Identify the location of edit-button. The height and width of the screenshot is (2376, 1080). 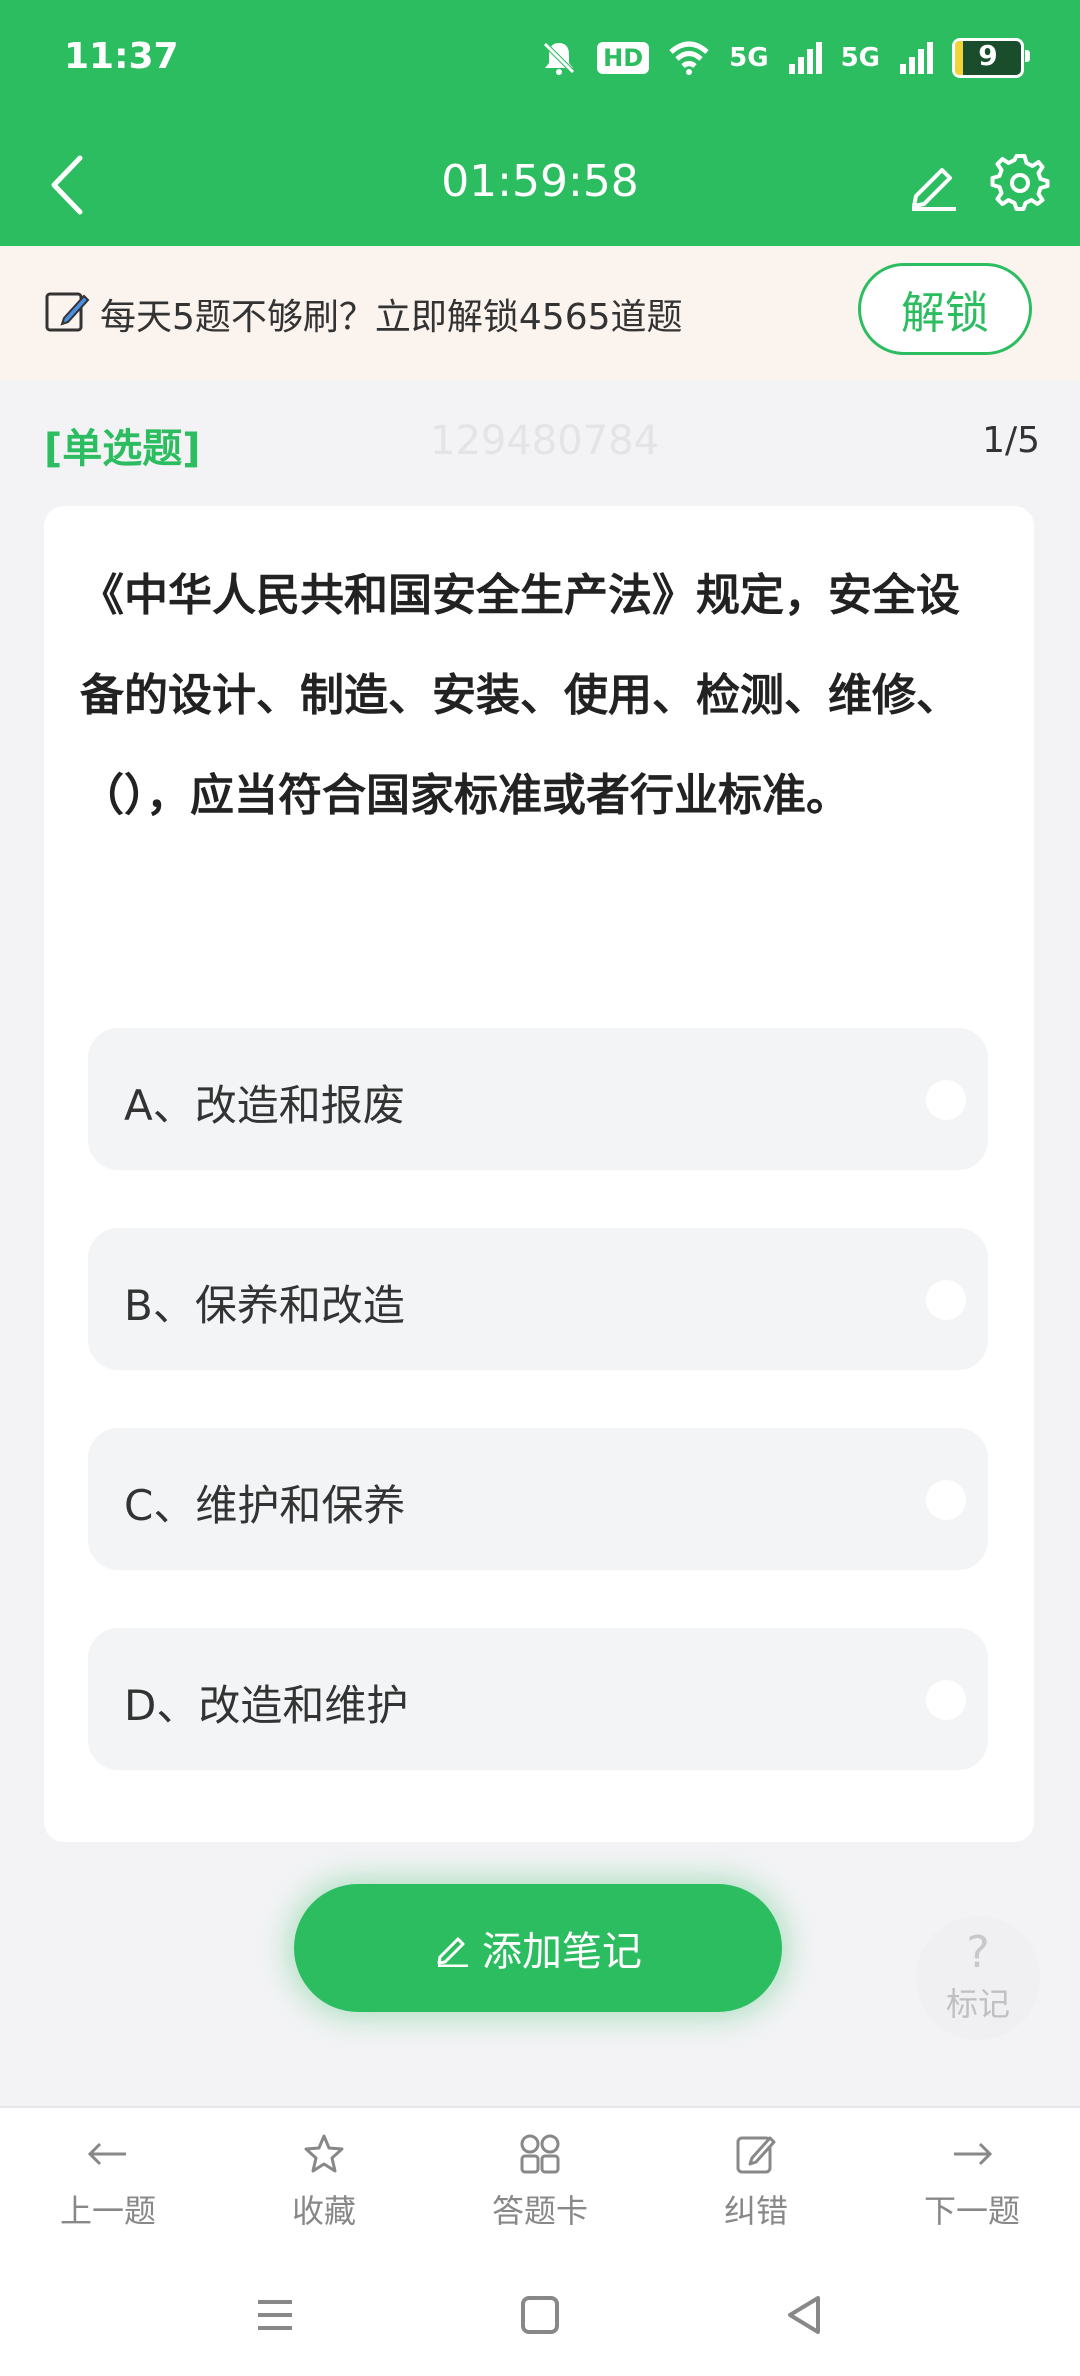
(934, 184).